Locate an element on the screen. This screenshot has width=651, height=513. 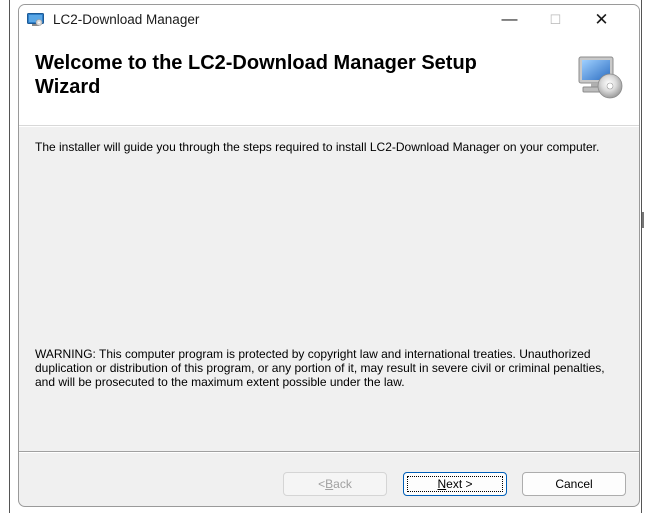
back-button-rest: ack is located at coordinates (342, 484).